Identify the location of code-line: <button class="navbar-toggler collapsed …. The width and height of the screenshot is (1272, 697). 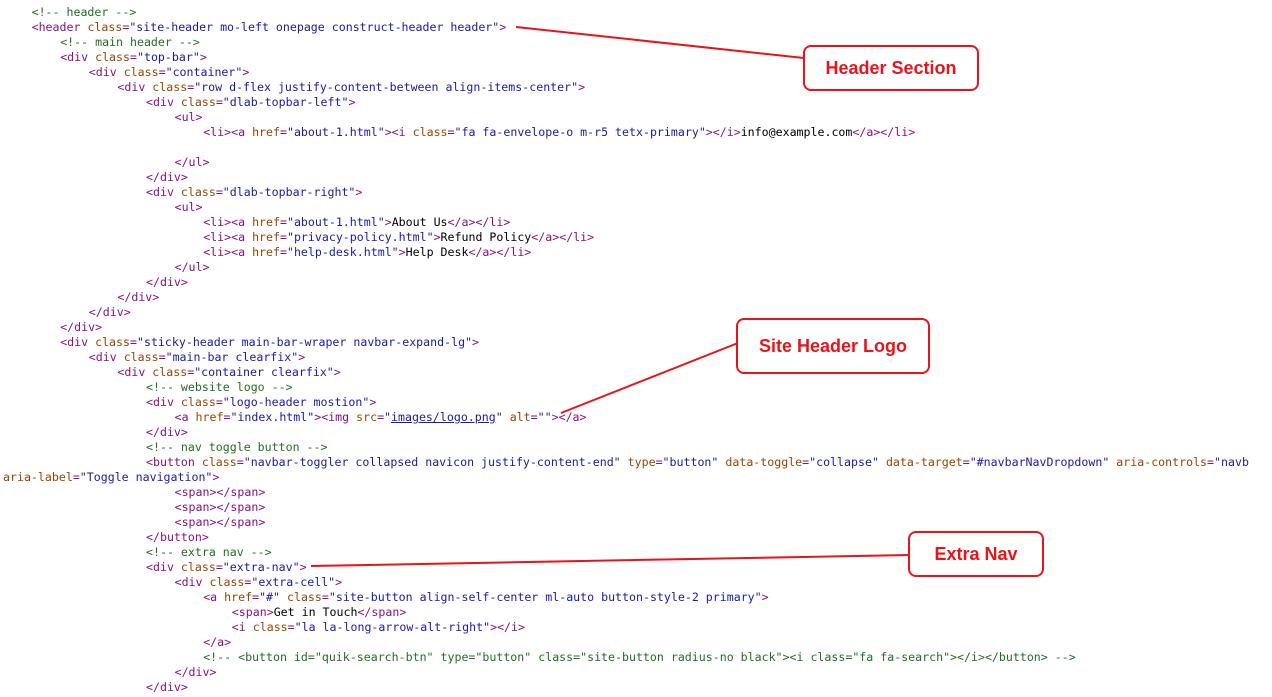
(697, 462).